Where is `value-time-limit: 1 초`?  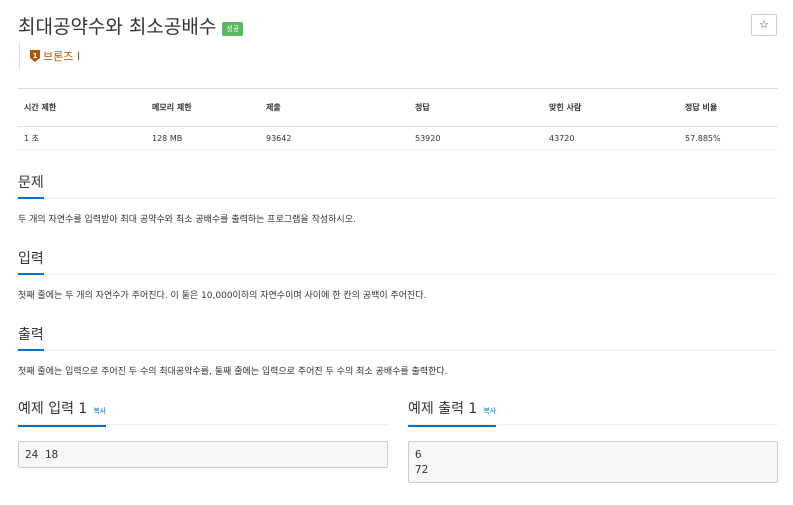
value-time-limit: 1 초 is located at coordinates (82, 138).